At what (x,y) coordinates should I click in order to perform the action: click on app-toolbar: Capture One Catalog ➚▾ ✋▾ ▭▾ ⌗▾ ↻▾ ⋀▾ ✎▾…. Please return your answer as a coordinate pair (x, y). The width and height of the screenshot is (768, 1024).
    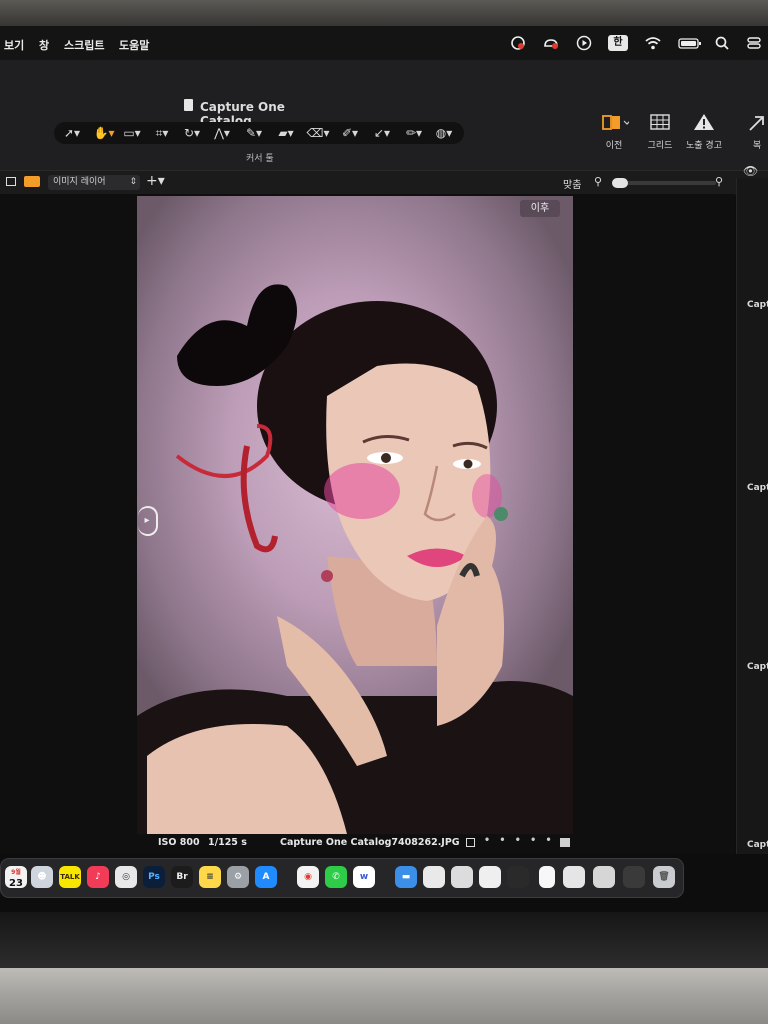
    Looking at the image, I should click on (384, 115).